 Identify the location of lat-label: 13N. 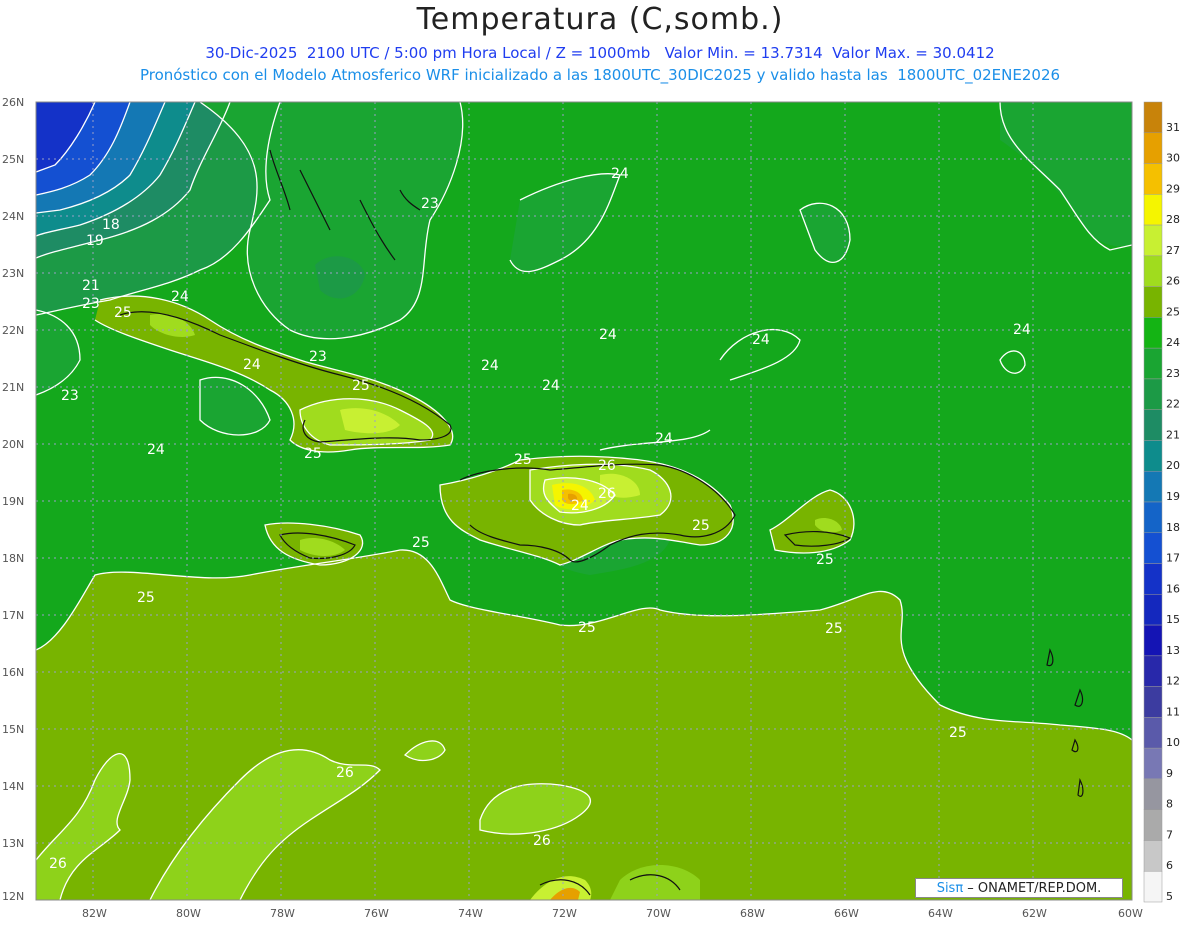
(13, 843).